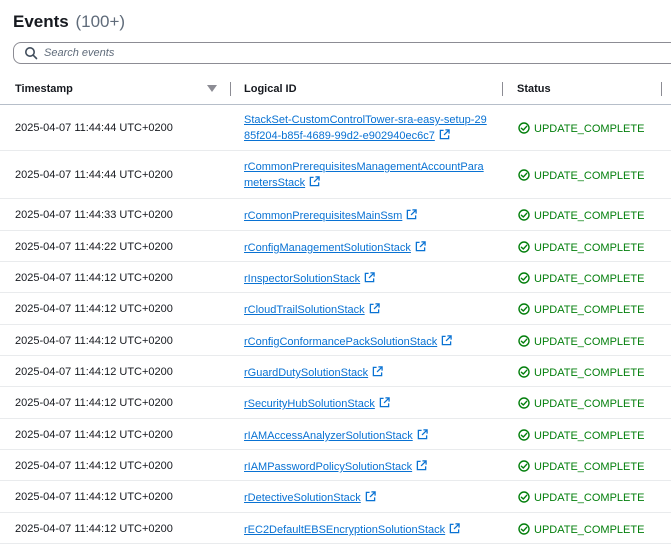 The height and width of the screenshot is (550, 671). Describe the element at coordinates (341, 342) in the screenshot. I see `logical-id-text: rConfigConformancePackSolutionStack` at that location.